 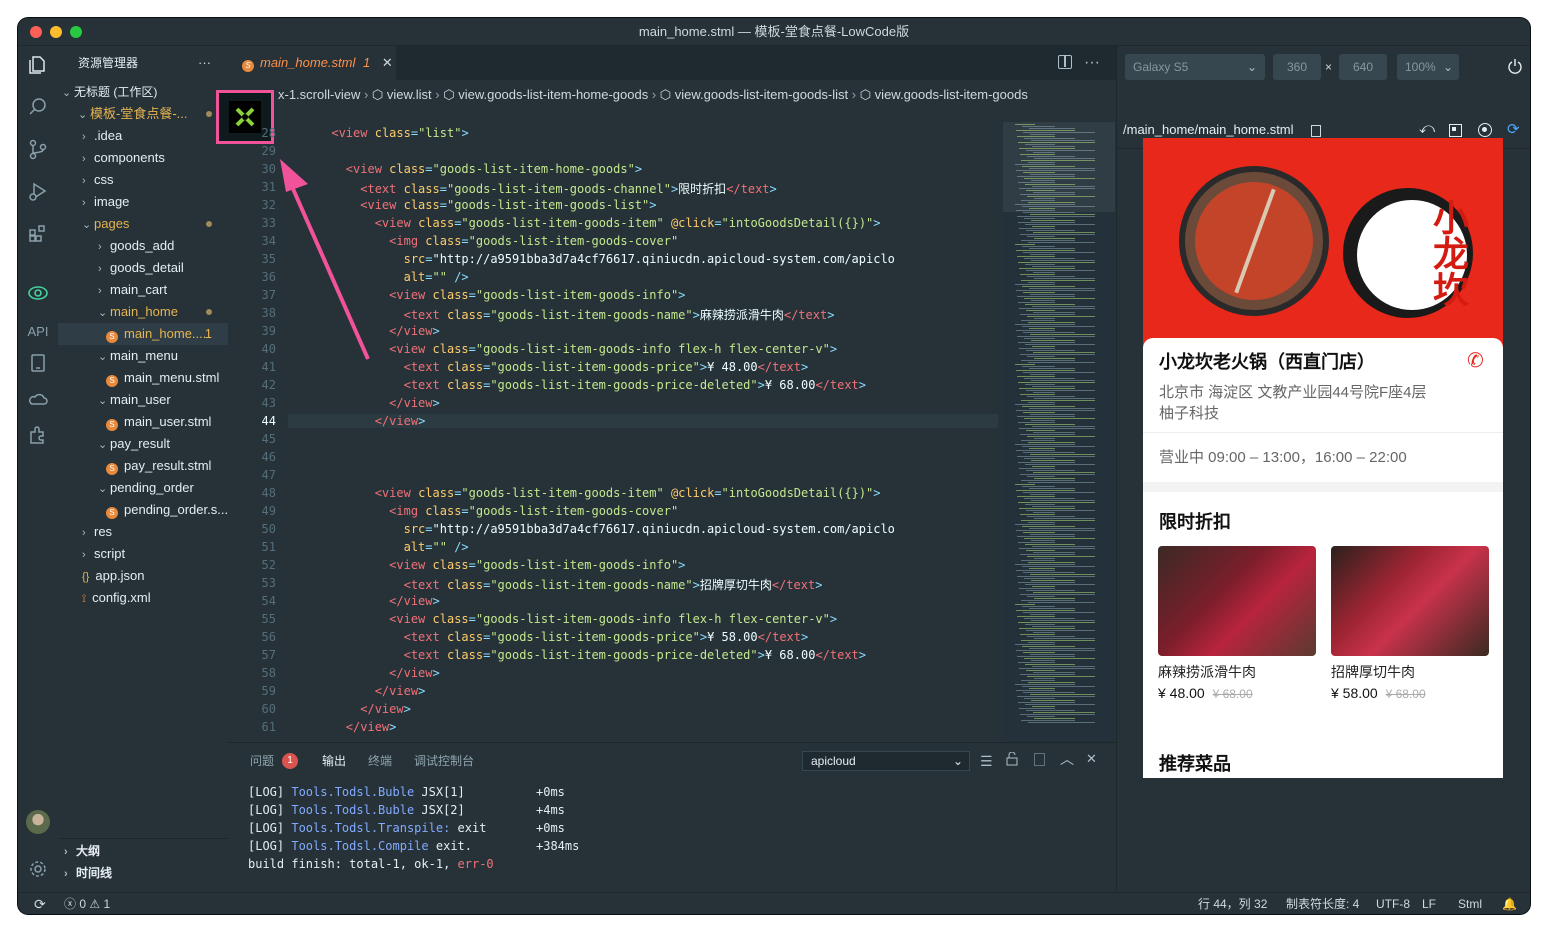 What do you see at coordinates (1067, 759) in the screenshot?
I see `maximize-panel-icon: ︿` at bounding box center [1067, 759].